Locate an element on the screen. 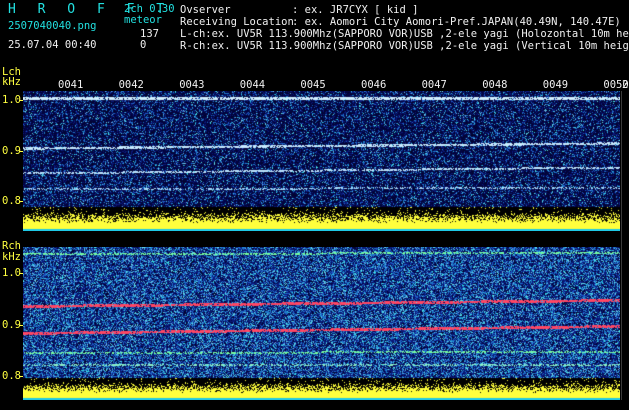 Image resolution: width=629 pixels, height=410 pixels. time-label-0043: 0043 is located at coordinates (192, 85).